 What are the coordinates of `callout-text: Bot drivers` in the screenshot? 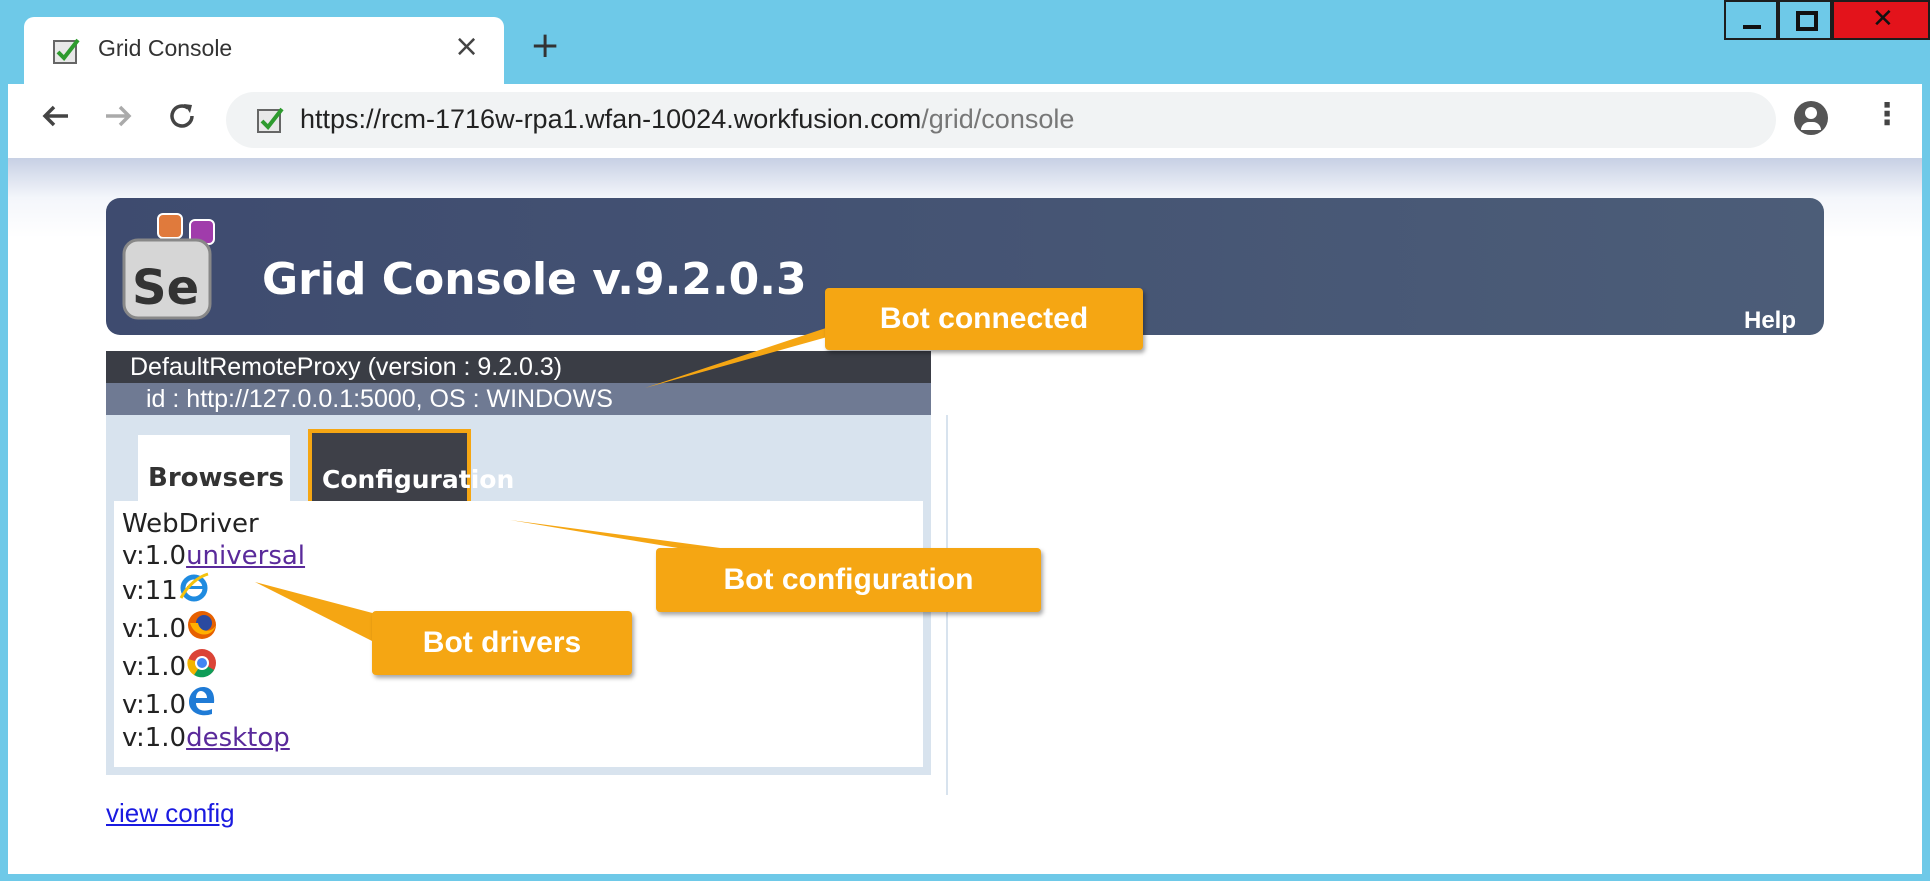 It's located at (502, 642).